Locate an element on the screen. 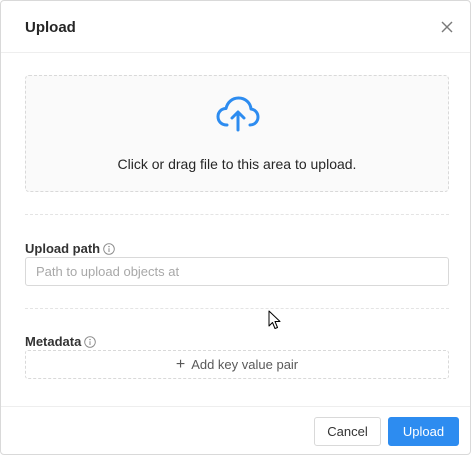  plus-icon: + is located at coordinates (180, 364).